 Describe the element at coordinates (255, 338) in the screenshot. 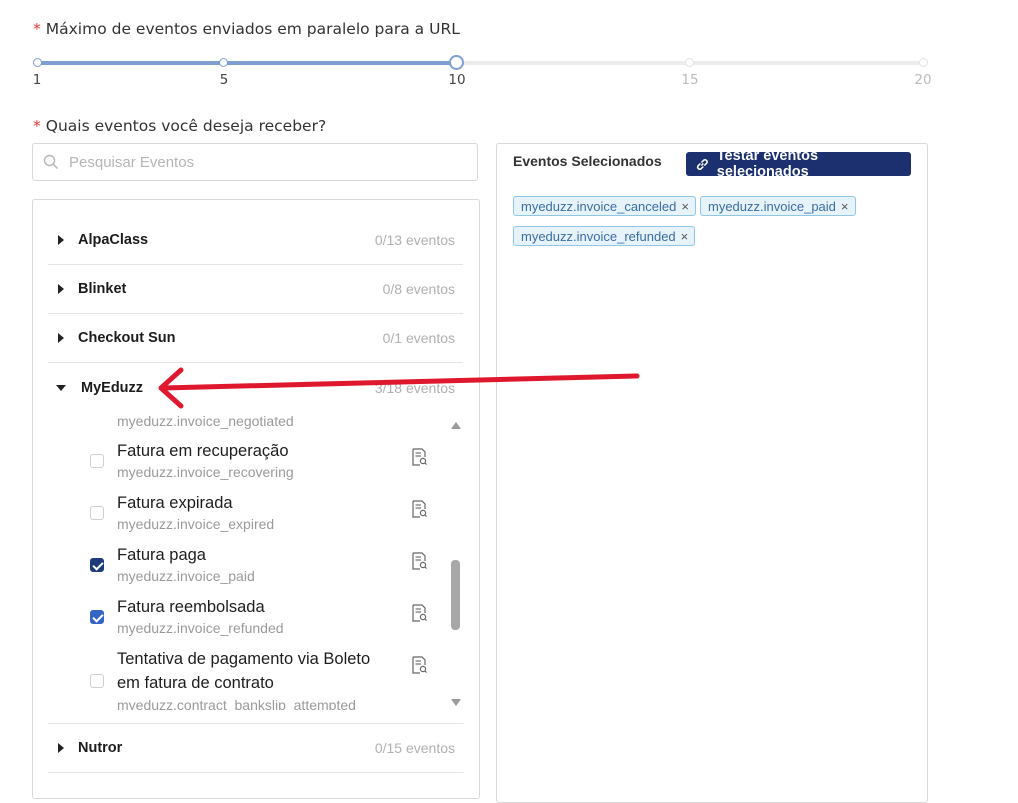

I see `group-checkout-sun: Checkout Sun 0/1 eventos` at that location.